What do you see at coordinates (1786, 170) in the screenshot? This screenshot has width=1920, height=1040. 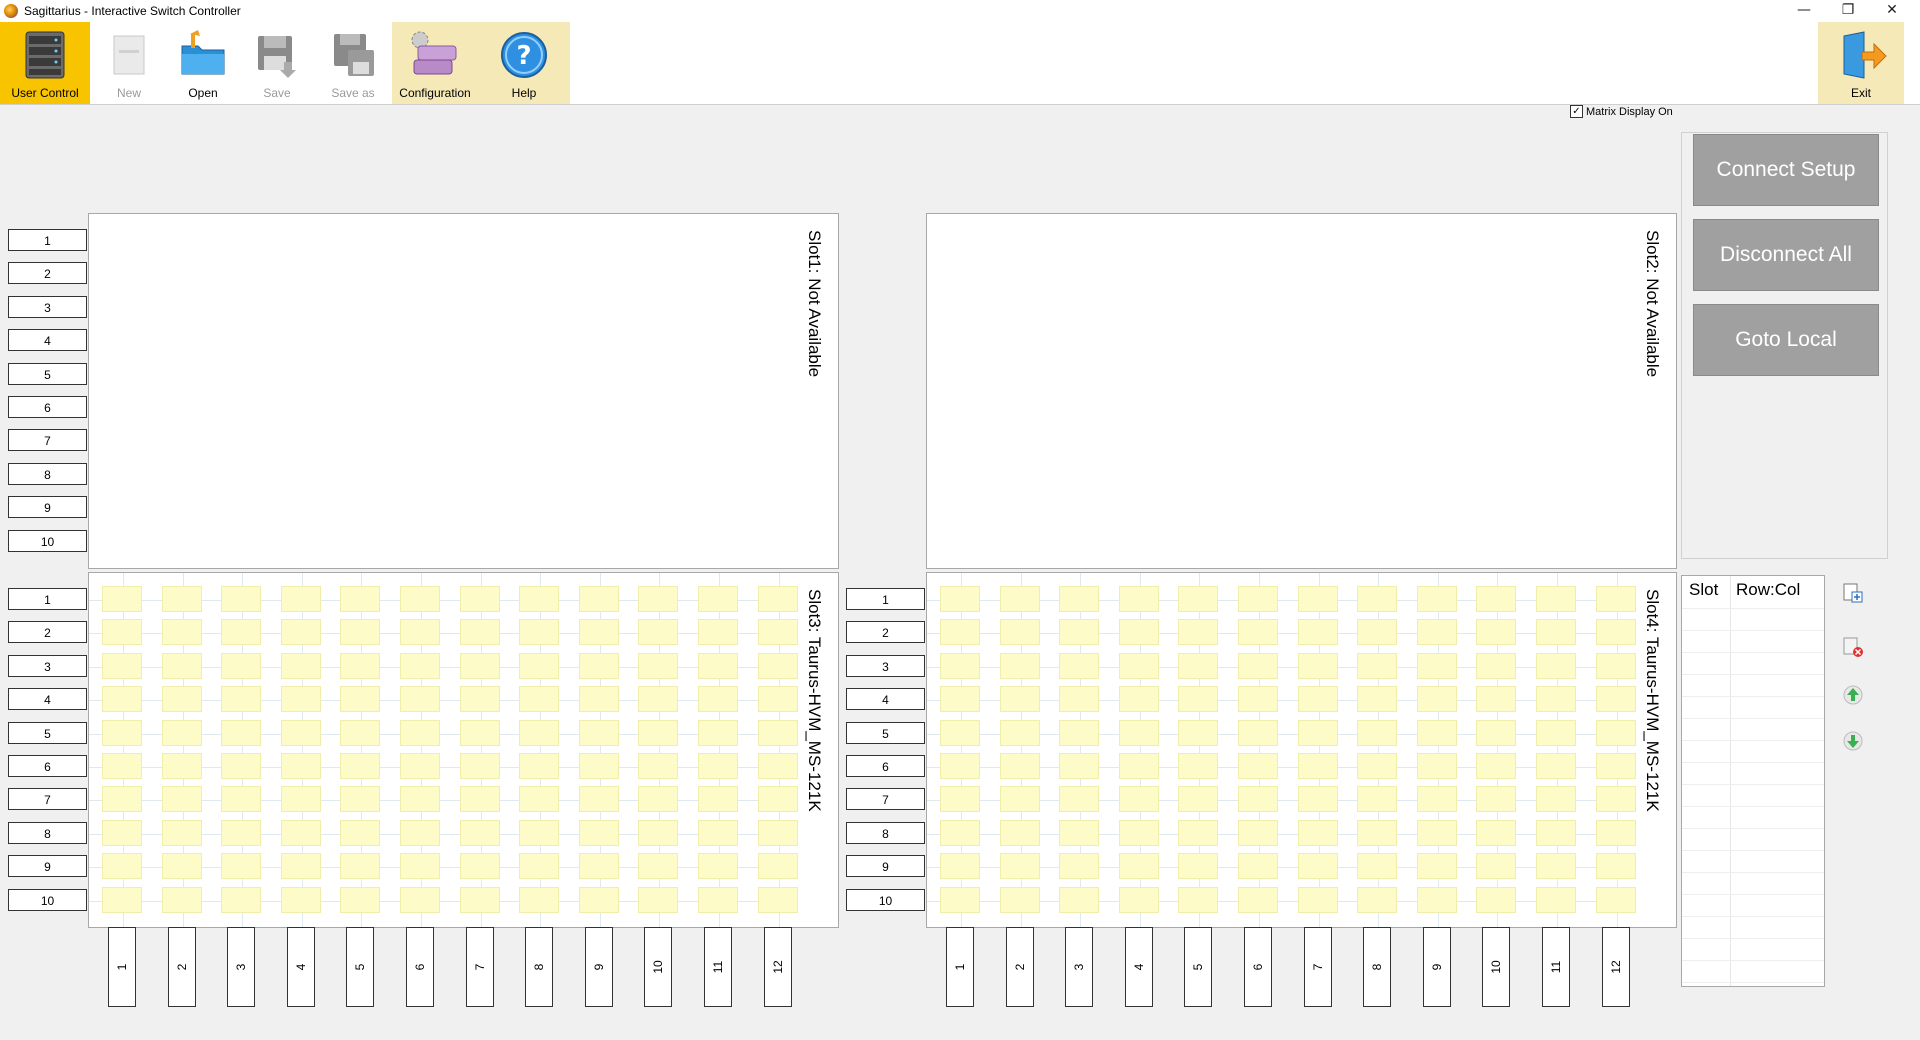 I see `connect-setup-button: Connect Setup` at bounding box center [1786, 170].